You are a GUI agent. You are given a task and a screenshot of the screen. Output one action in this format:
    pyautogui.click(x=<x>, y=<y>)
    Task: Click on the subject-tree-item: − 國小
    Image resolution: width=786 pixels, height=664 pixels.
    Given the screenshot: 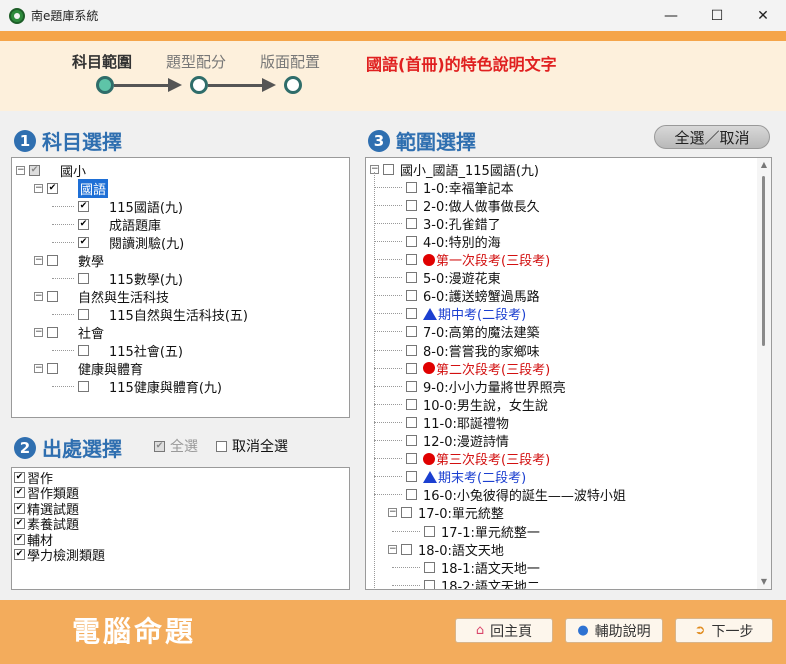 What is the action you would take?
    pyautogui.click(x=51, y=170)
    